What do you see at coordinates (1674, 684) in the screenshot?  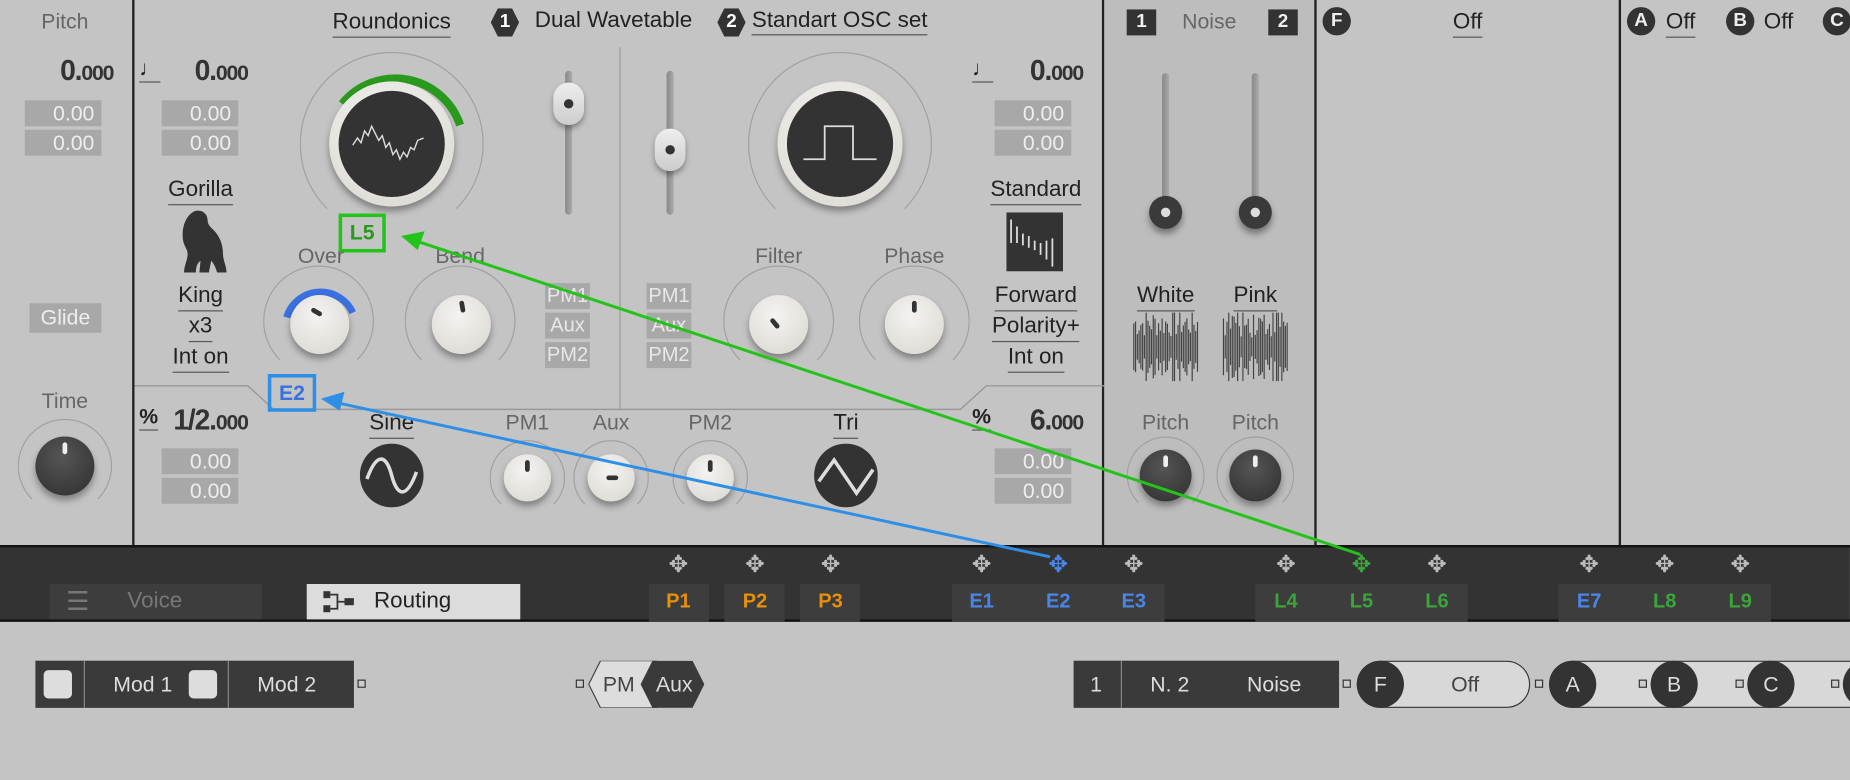 I see `fx-route-b: B` at bounding box center [1674, 684].